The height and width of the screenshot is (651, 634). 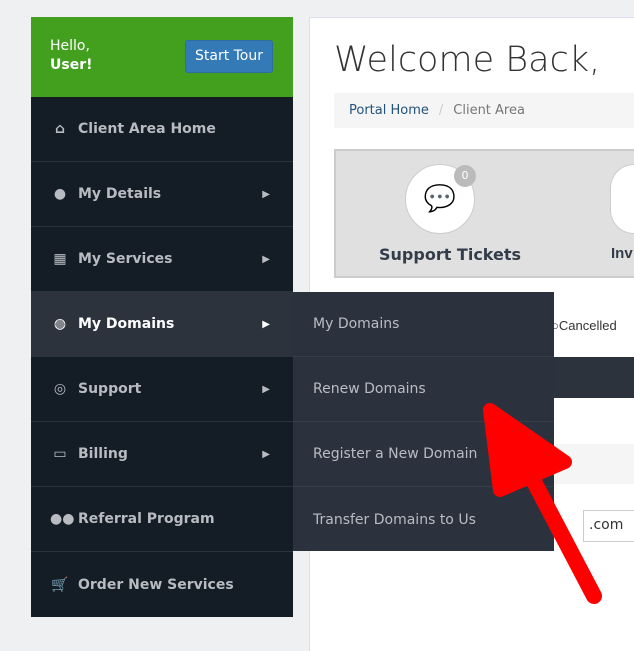 I want to click on red-arrow-annotation, so click(x=542, y=503).